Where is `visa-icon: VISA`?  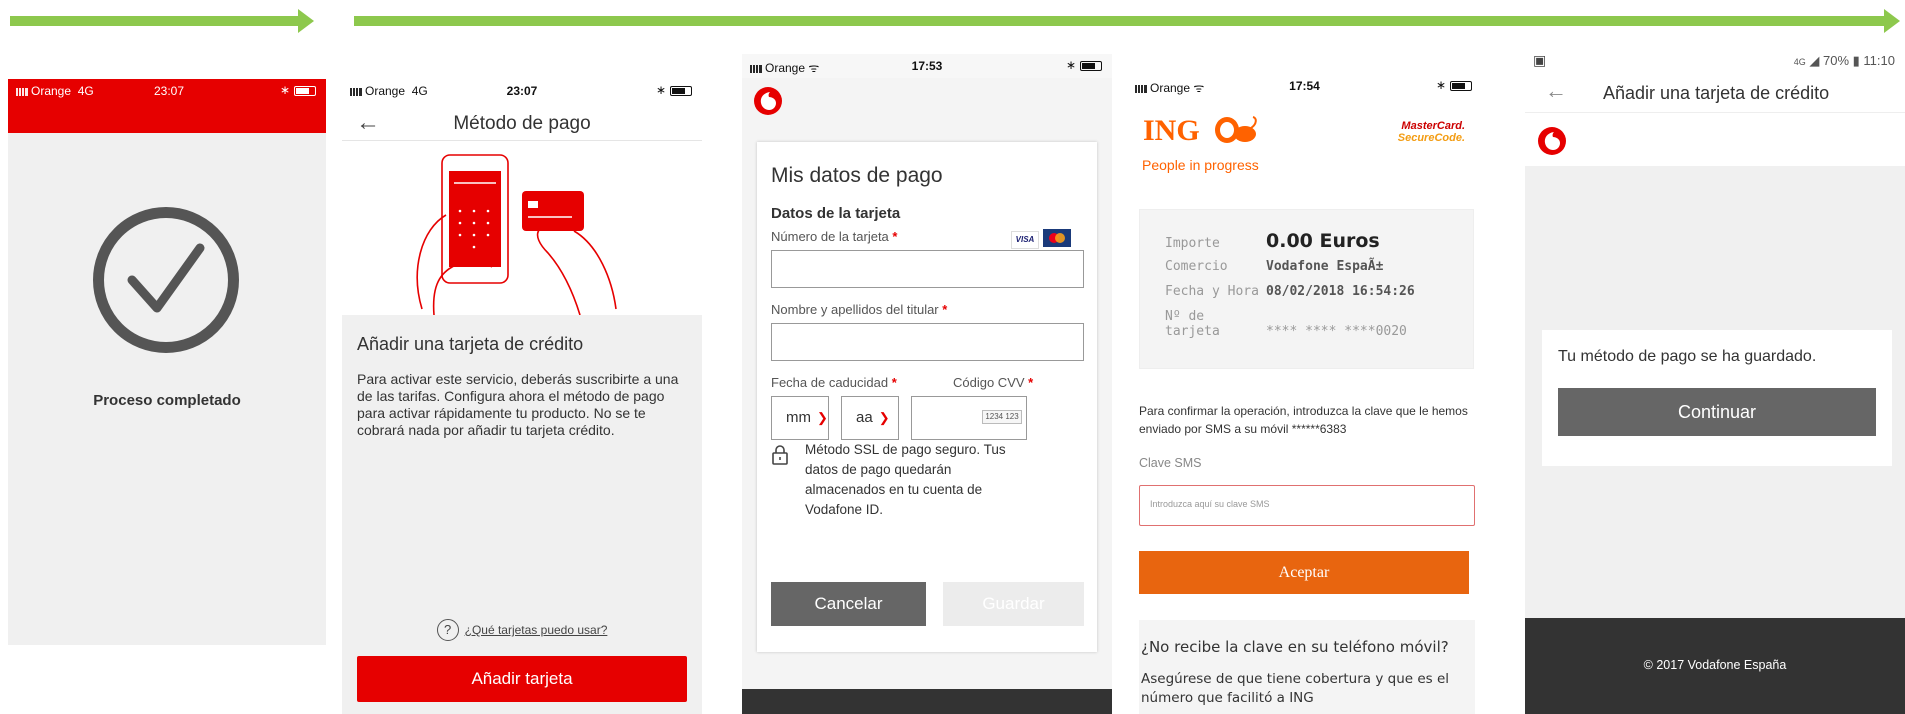 visa-icon: VISA is located at coordinates (1025, 240).